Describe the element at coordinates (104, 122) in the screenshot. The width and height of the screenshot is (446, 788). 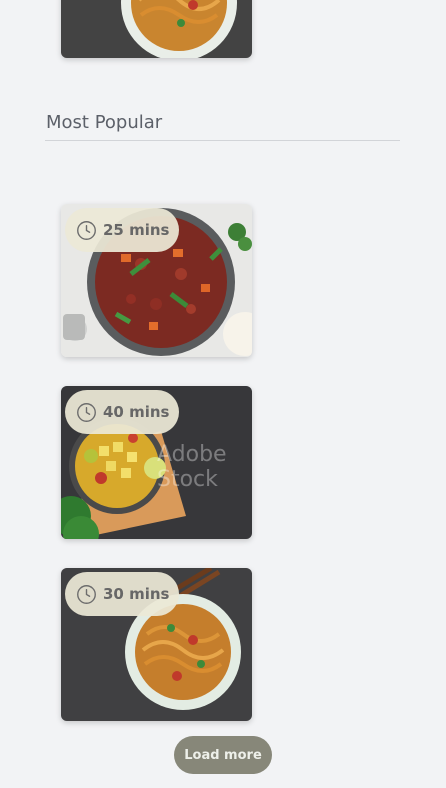
I see `section-title-most-popular: Most Popular` at that location.